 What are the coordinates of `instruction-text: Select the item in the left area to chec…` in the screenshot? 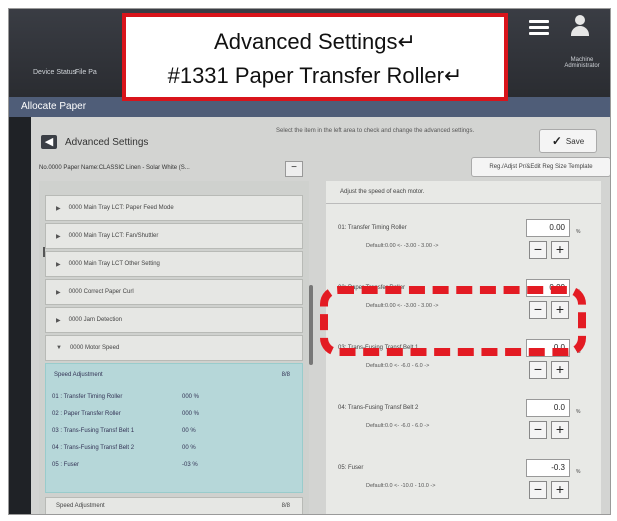 It's located at (375, 131).